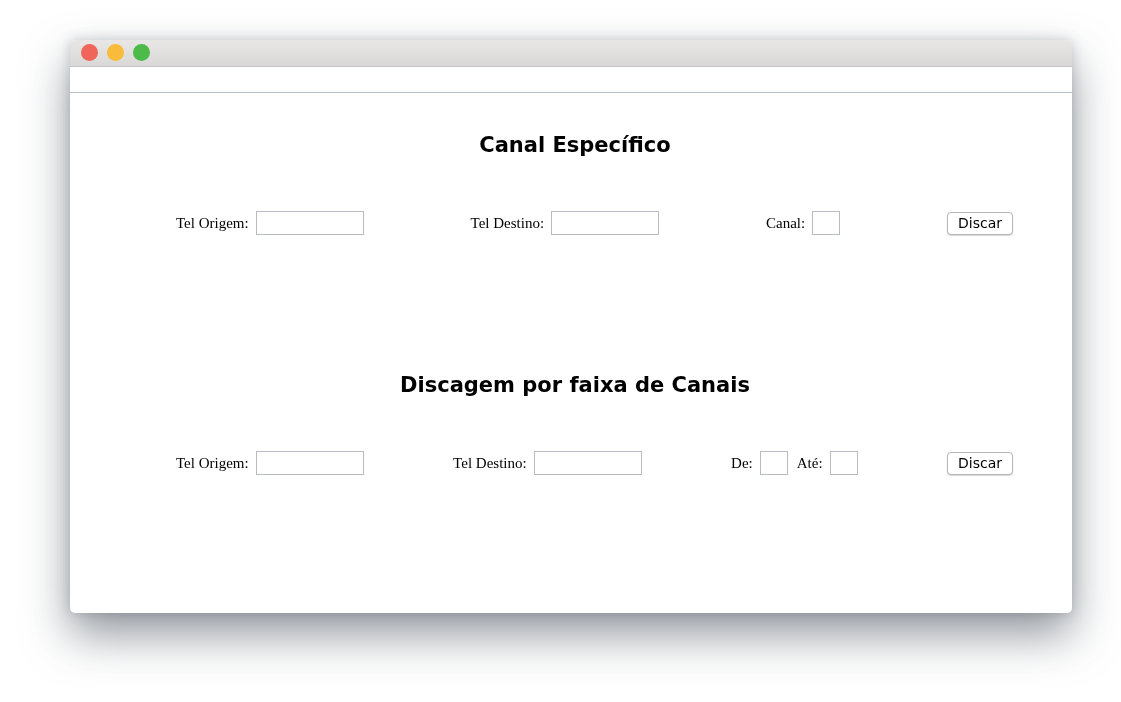  What do you see at coordinates (89, 53) in the screenshot?
I see `close-button` at bounding box center [89, 53].